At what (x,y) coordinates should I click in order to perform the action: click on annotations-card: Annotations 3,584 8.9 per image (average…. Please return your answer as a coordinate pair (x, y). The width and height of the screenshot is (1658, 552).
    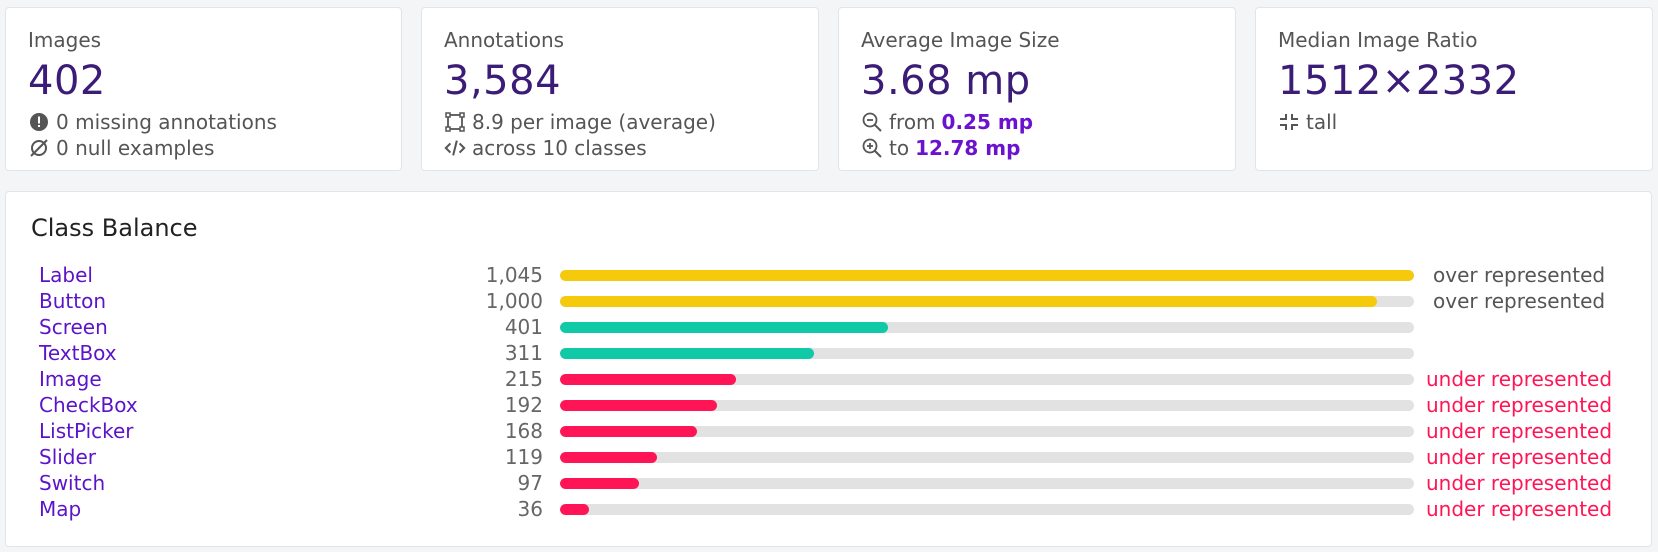
    Looking at the image, I should click on (620, 89).